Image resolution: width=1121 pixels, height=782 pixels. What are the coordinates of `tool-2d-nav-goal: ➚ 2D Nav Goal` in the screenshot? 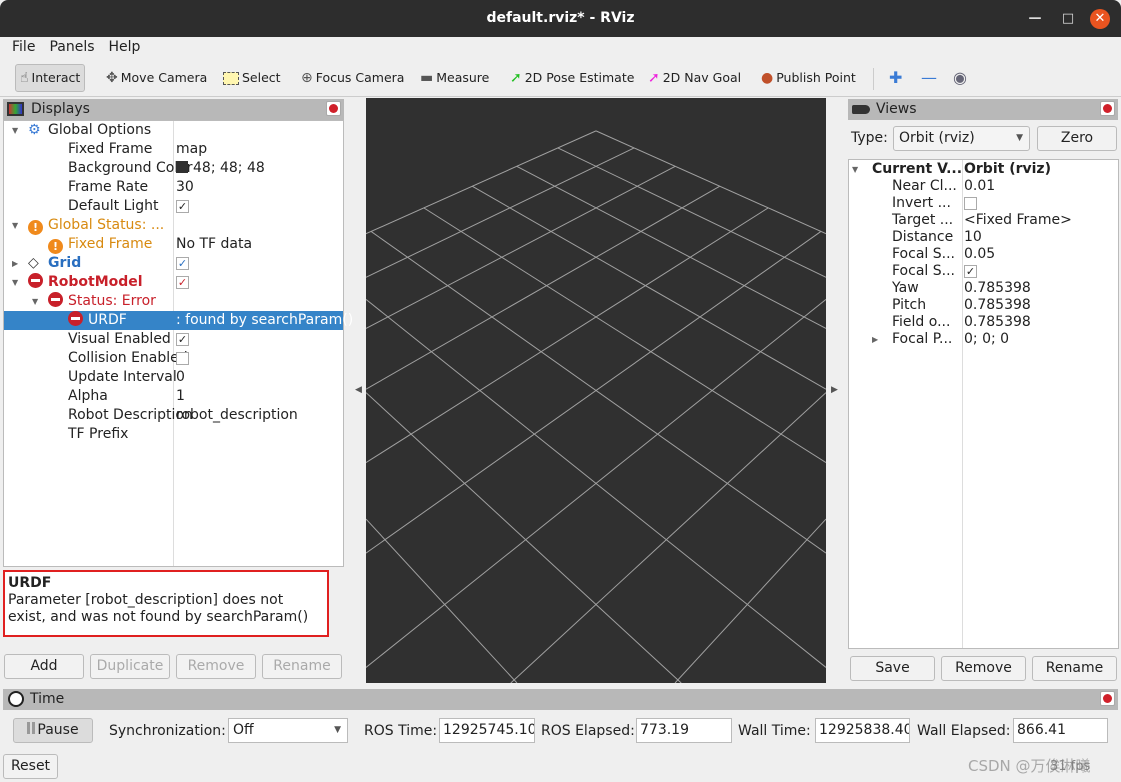 It's located at (694, 78).